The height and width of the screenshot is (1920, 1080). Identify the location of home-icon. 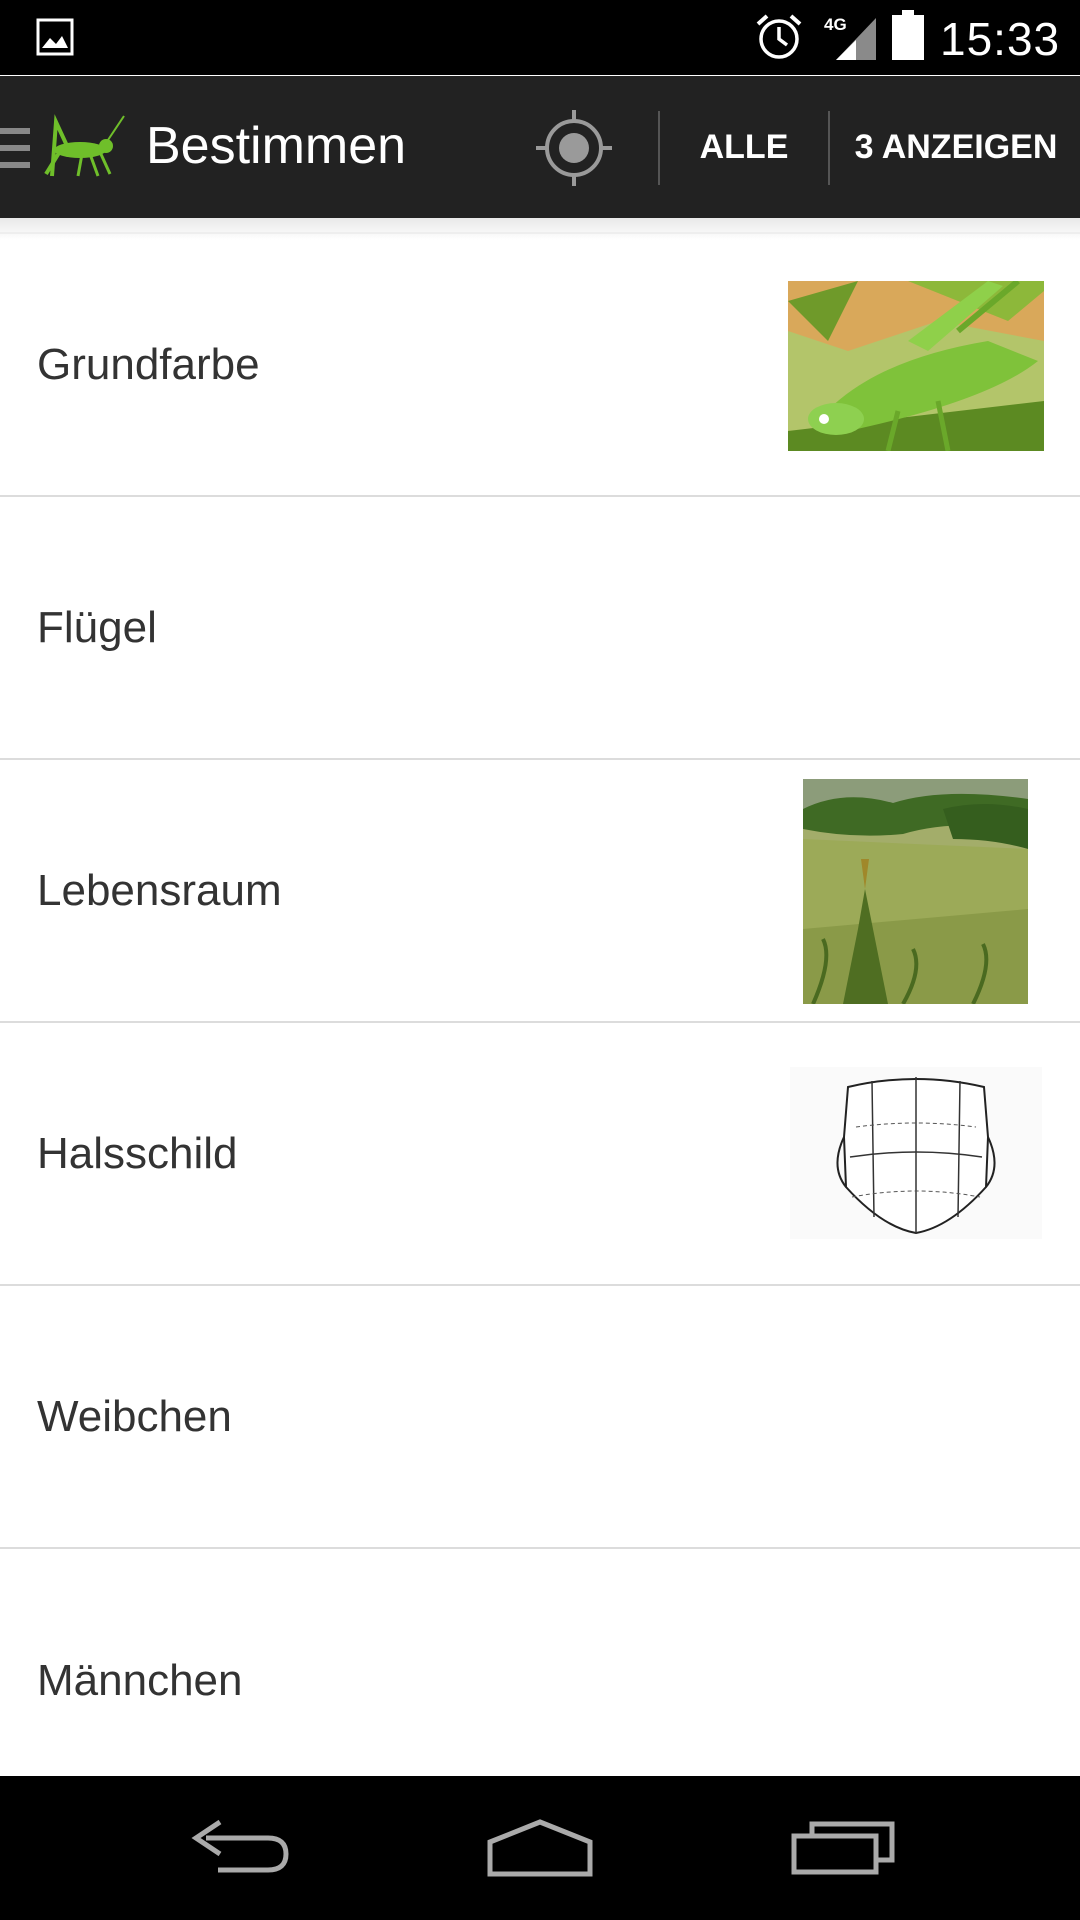
(540, 1849).